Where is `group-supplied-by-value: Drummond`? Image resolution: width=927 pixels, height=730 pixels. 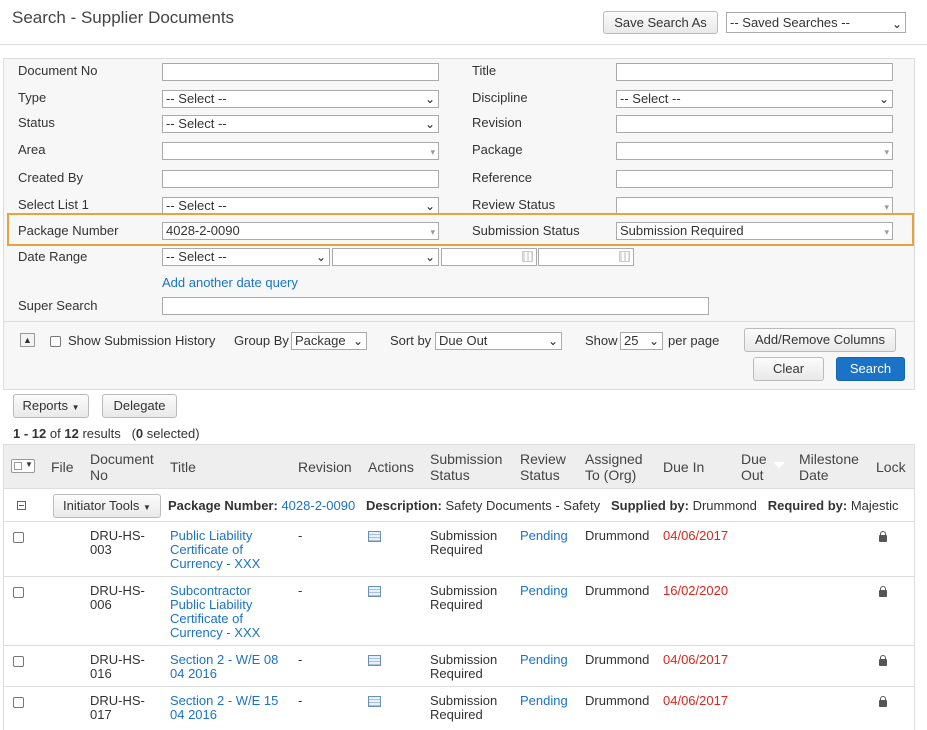
group-supplied-by-value: Drummond is located at coordinates (724, 505).